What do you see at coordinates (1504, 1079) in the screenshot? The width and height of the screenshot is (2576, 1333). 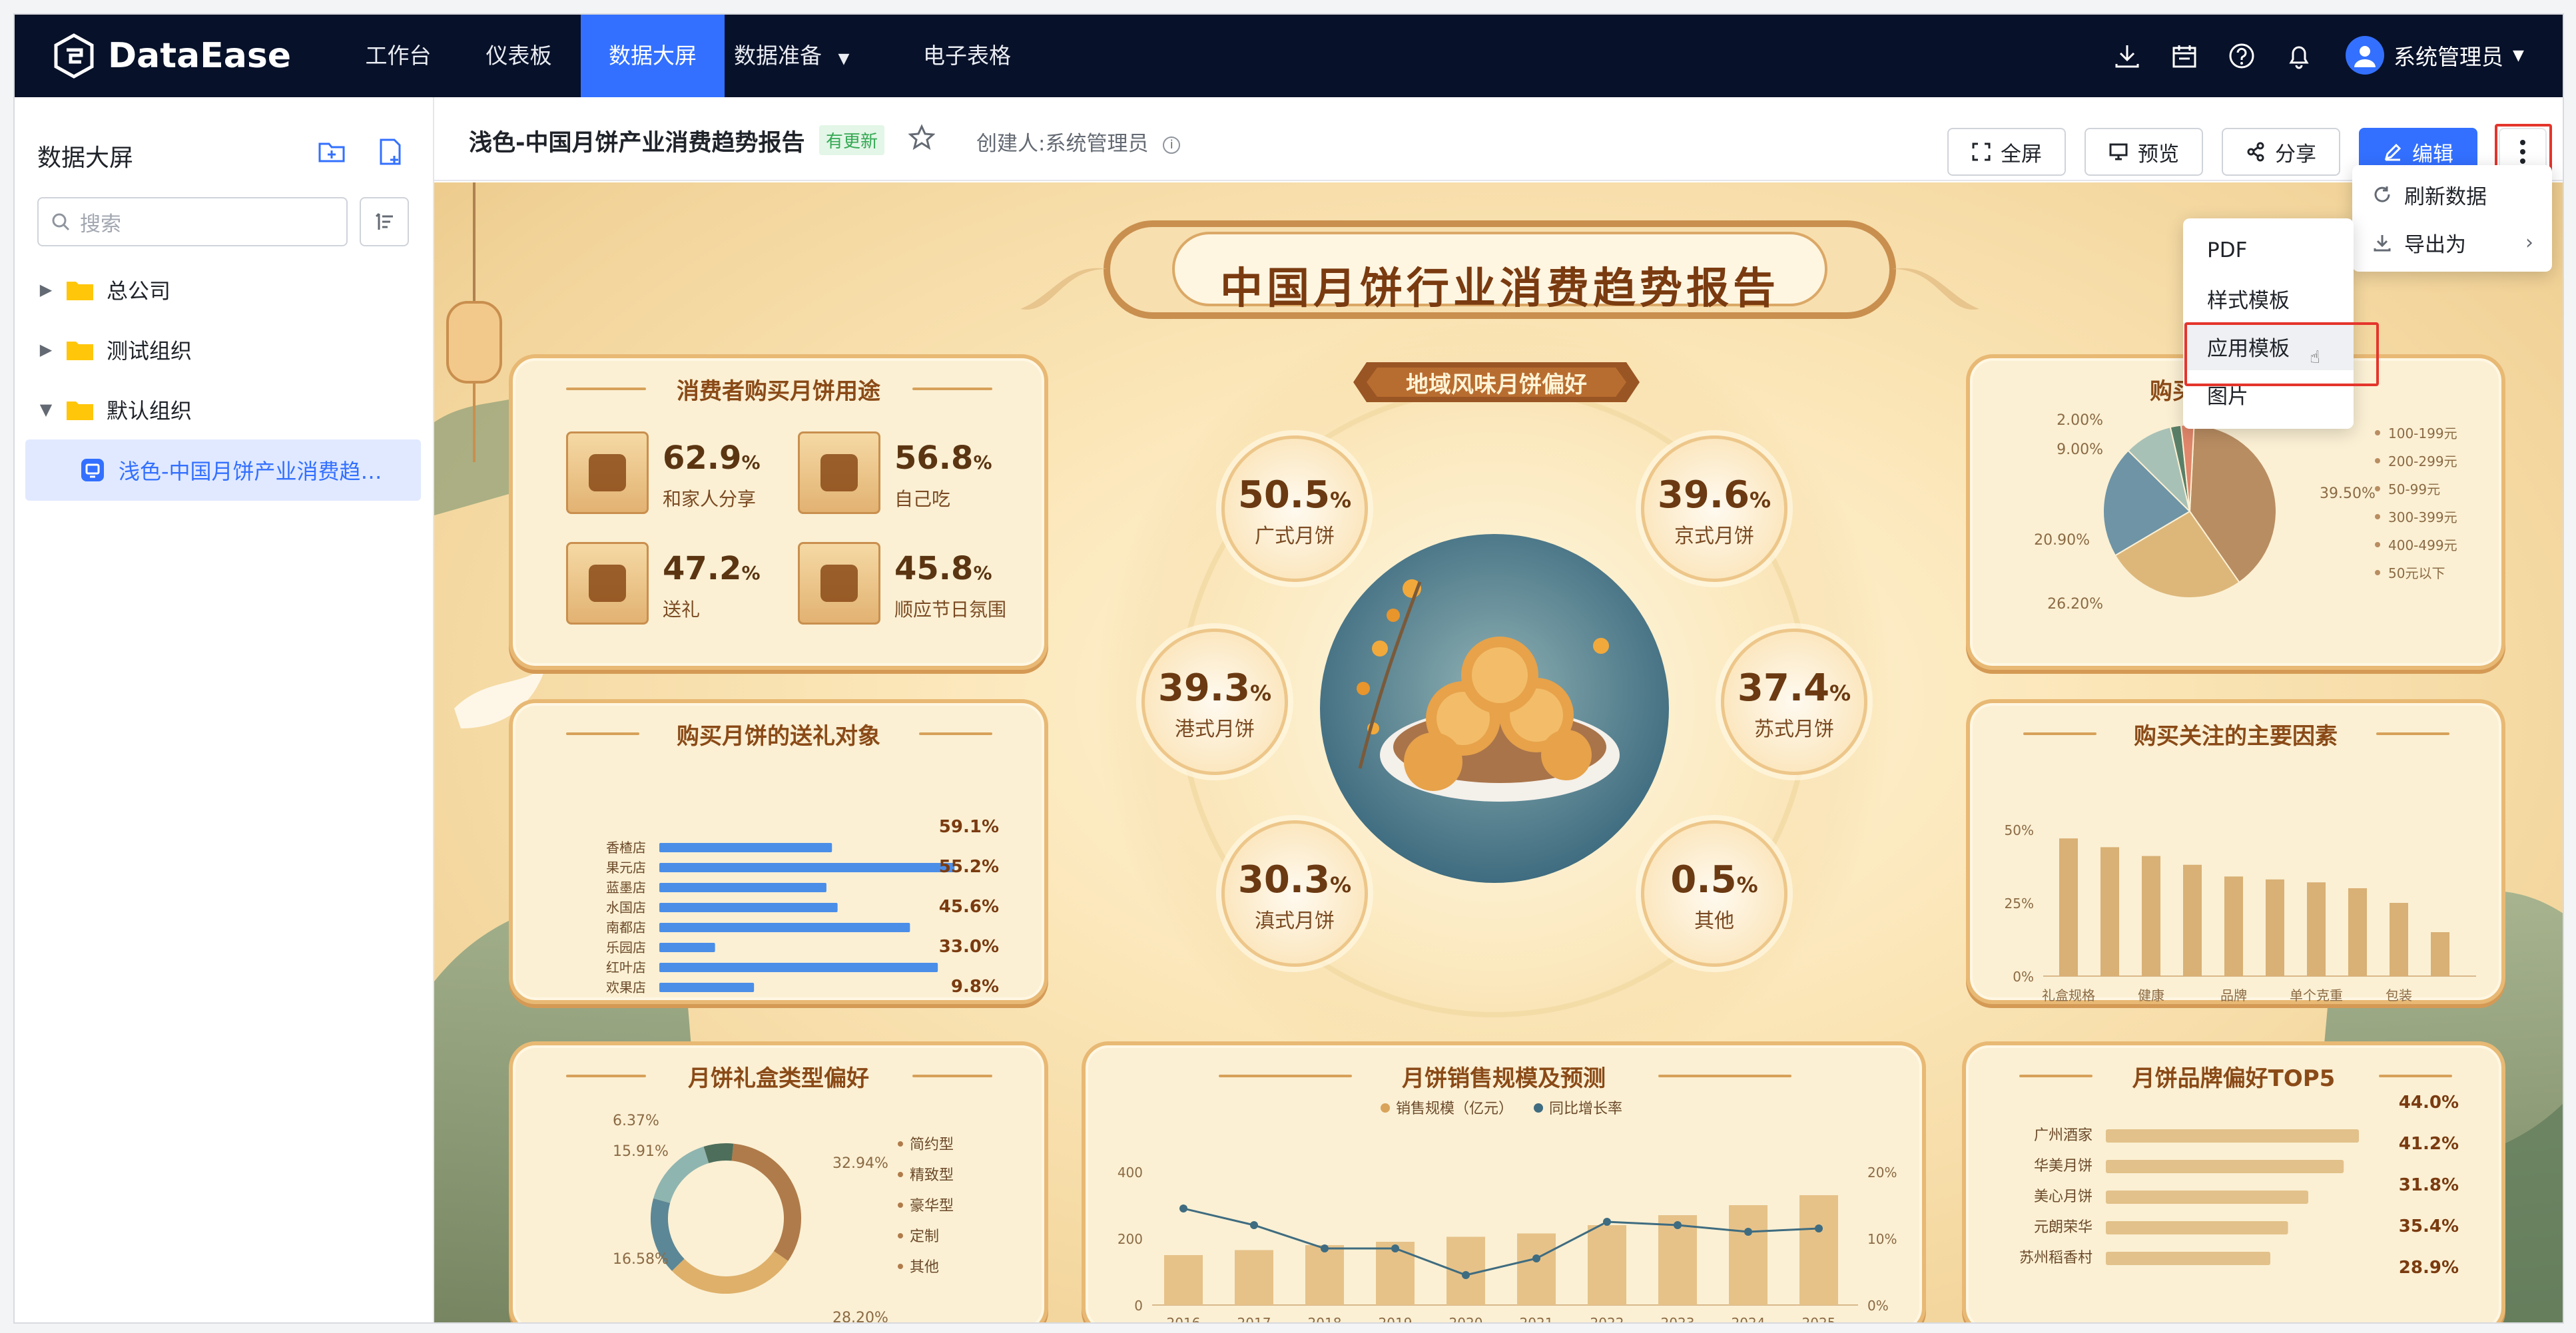 I see `panel-title: 月饼销售规模及预测` at bounding box center [1504, 1079].